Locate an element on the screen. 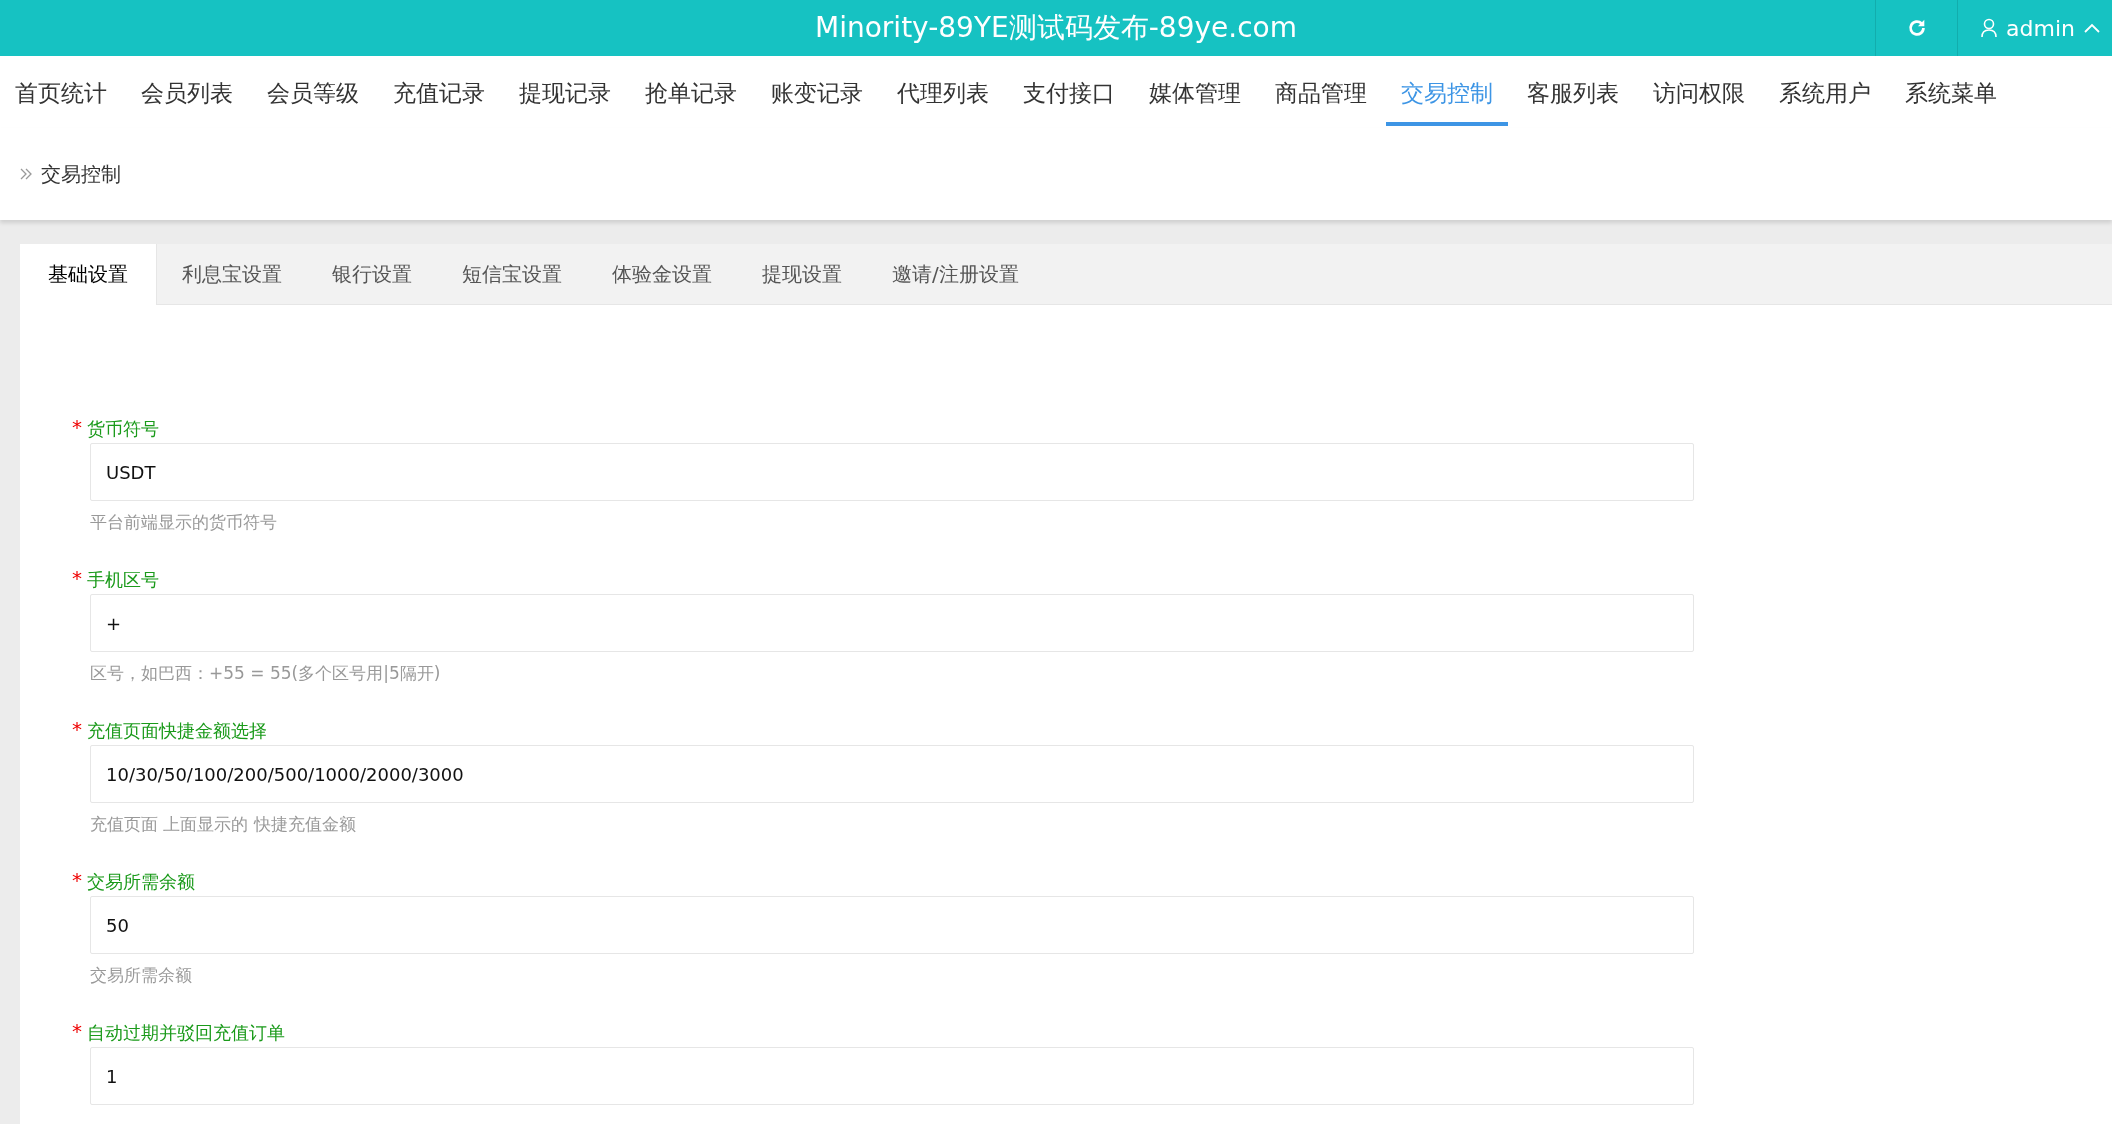 This screenshot has width=2112, height=1124. field-label: 自动过期并驳回充值订单 is located at coordinates (186, 1033).